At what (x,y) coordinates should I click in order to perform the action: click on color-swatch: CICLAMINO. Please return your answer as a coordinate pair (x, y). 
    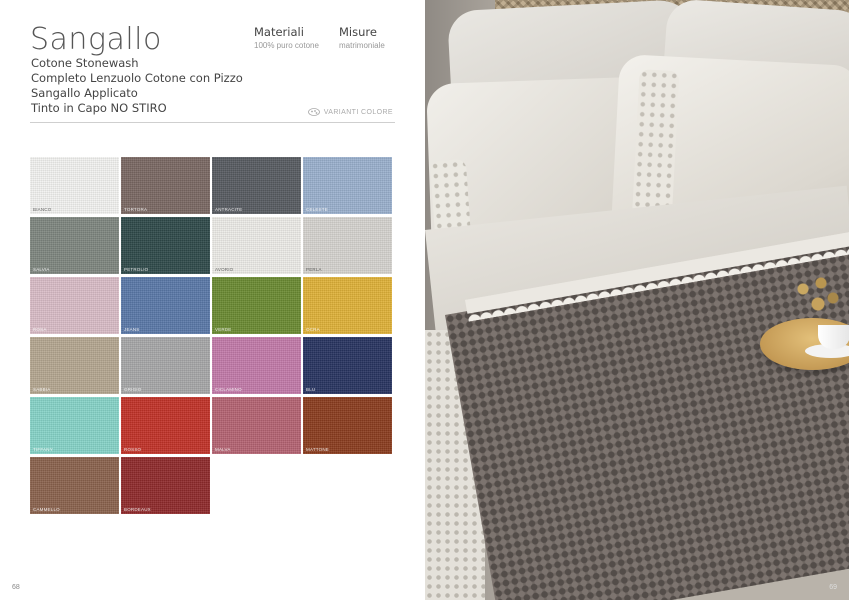
    Looking at the image, I should click on (256, 365).